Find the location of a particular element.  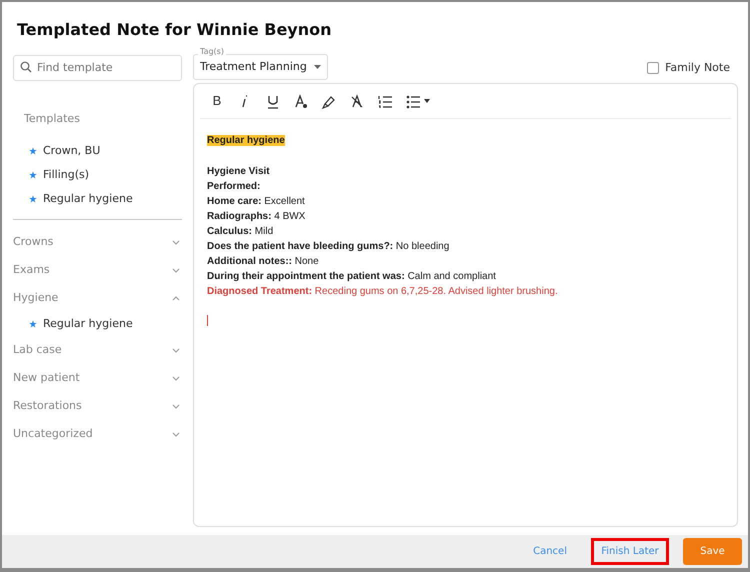

clear-format-icon is located at coordinates (357, 101).